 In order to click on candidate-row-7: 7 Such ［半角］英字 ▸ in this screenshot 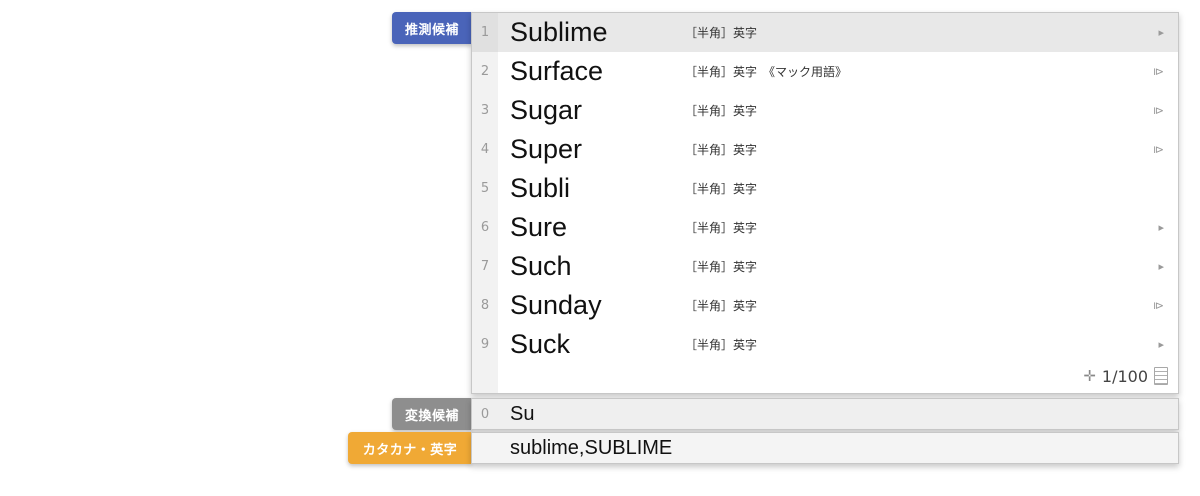, I will do `click(825, 266)`.